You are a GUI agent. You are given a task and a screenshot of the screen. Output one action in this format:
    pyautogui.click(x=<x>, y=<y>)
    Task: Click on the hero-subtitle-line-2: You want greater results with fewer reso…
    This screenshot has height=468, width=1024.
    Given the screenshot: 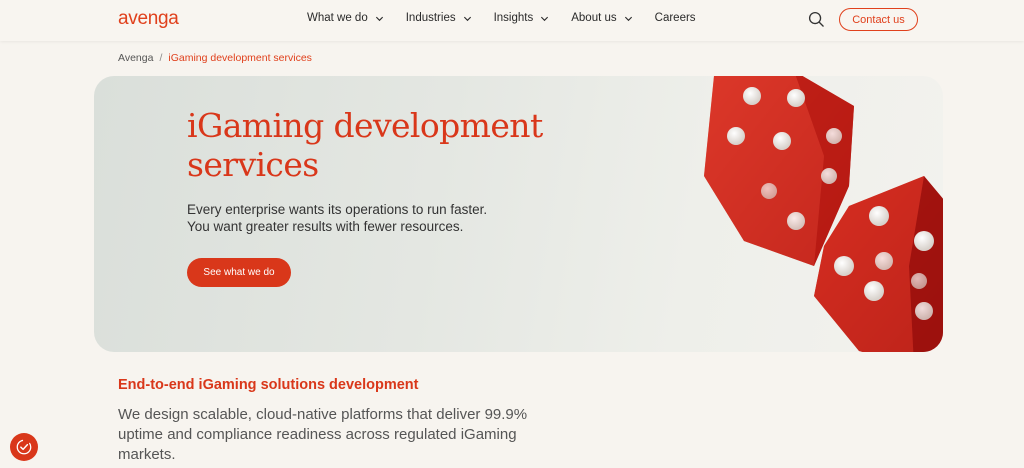 What is the action you would take?
    pyautogui.click(x=325, y=226)
    